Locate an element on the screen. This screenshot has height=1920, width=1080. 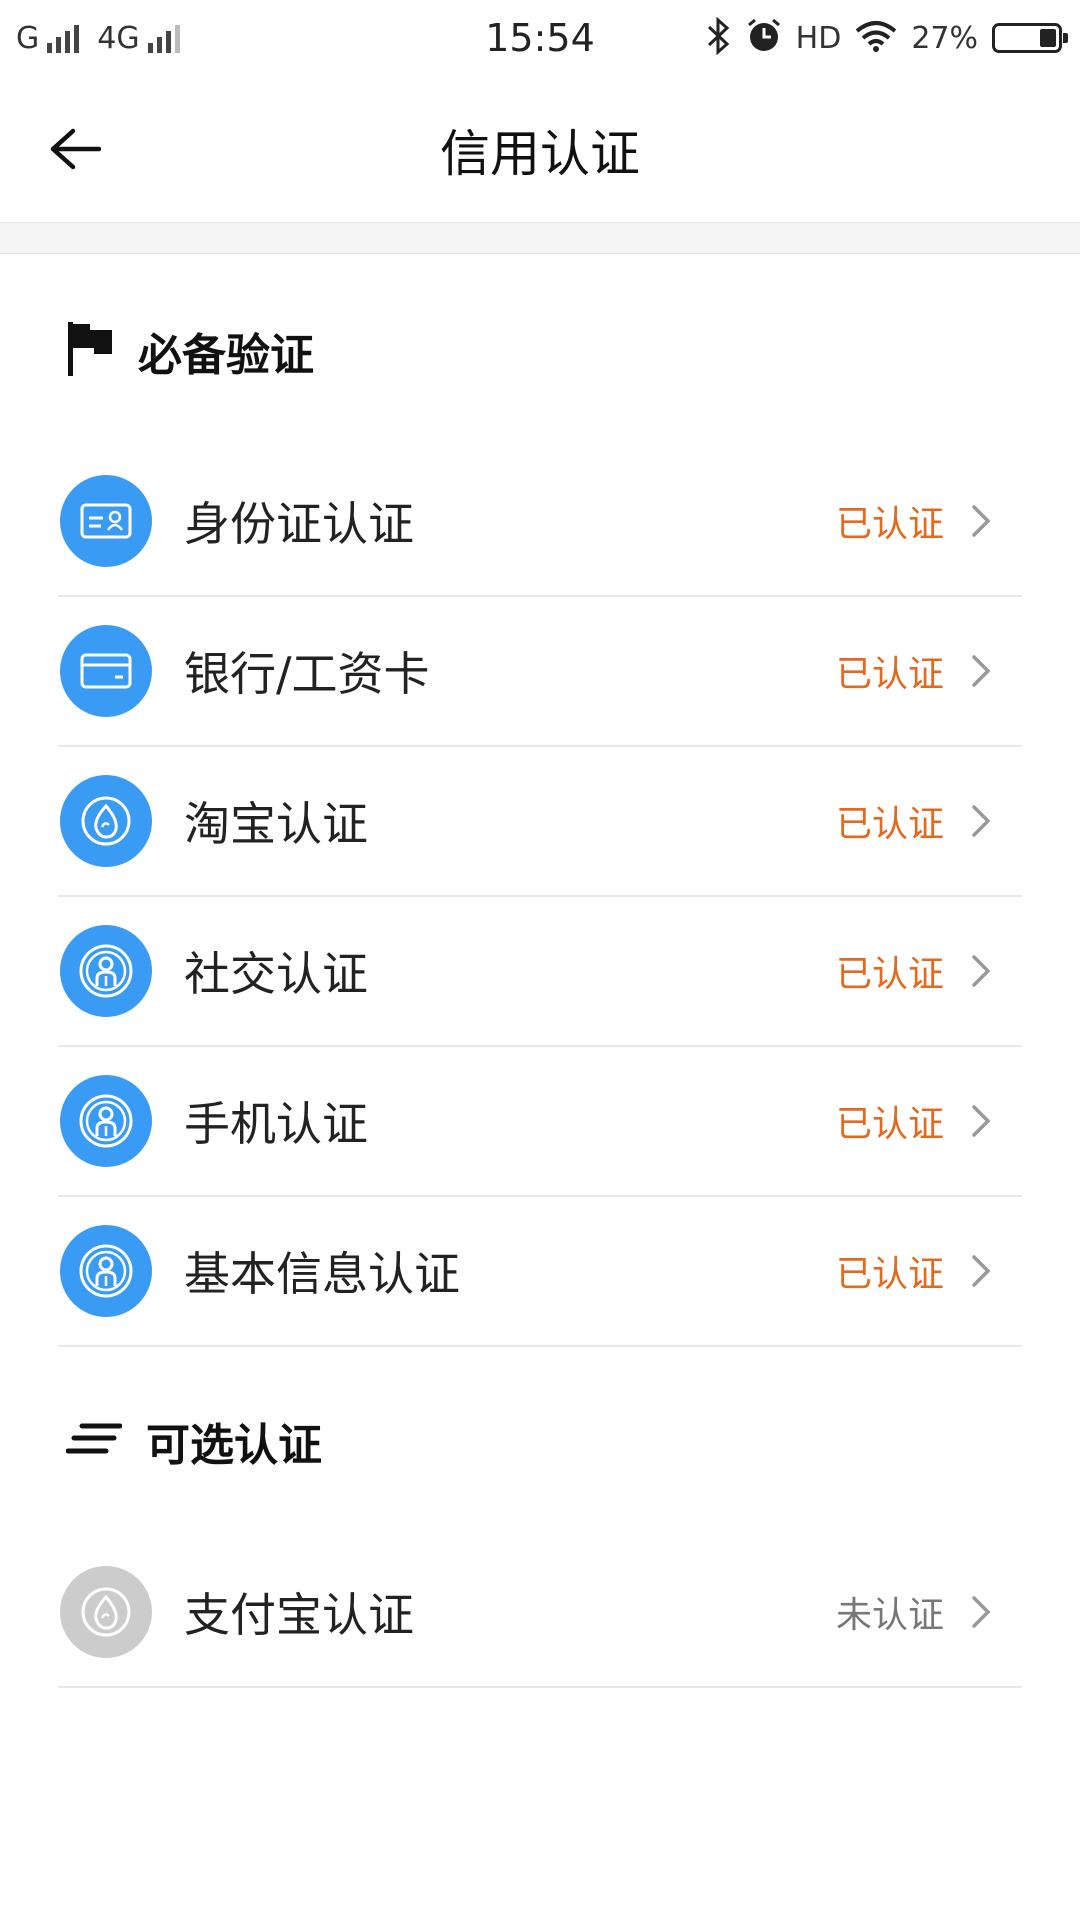
list-item-bank-card: 银行/工资卡 已认证 is located at coordinates (540, 672).